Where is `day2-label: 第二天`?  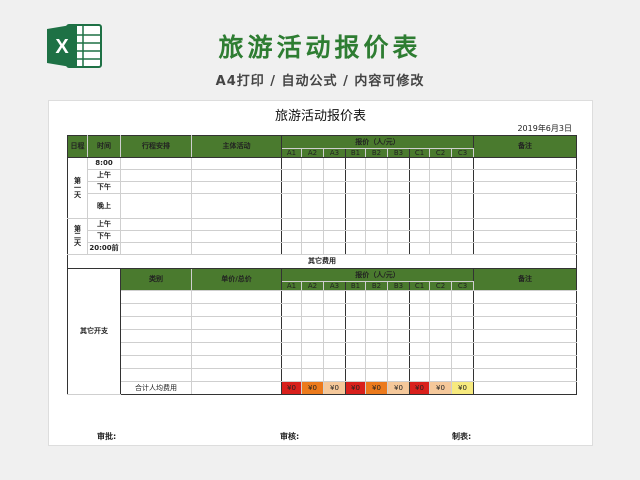 day2-label: 第二天 is located at coordinates (77, 236).